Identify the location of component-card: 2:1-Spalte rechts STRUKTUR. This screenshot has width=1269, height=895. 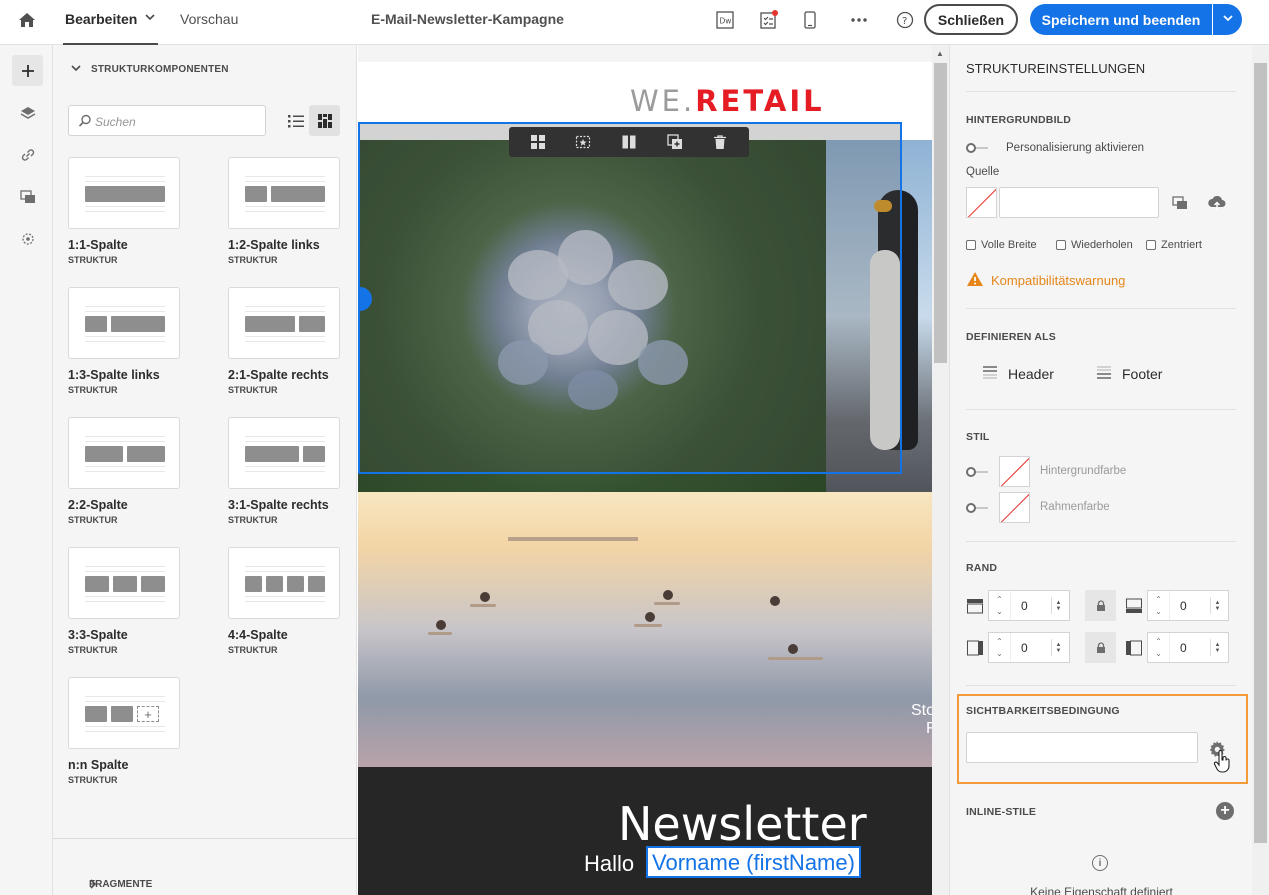
(284, 341).